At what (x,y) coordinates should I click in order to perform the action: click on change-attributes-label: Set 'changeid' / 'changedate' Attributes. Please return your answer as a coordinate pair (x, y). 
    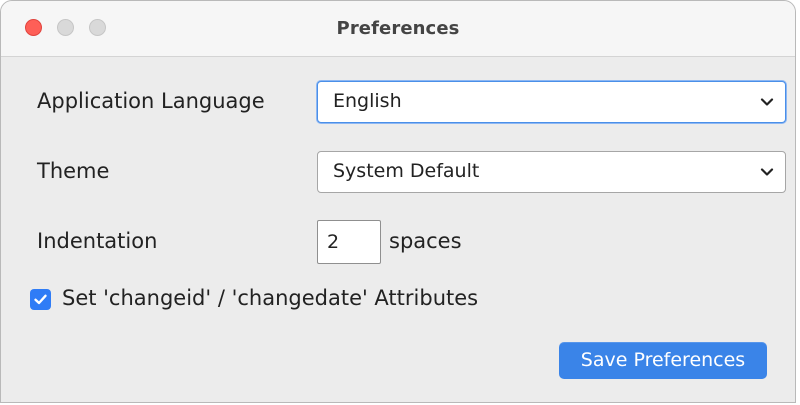
    Looking at the image, I should click on (270, 298).